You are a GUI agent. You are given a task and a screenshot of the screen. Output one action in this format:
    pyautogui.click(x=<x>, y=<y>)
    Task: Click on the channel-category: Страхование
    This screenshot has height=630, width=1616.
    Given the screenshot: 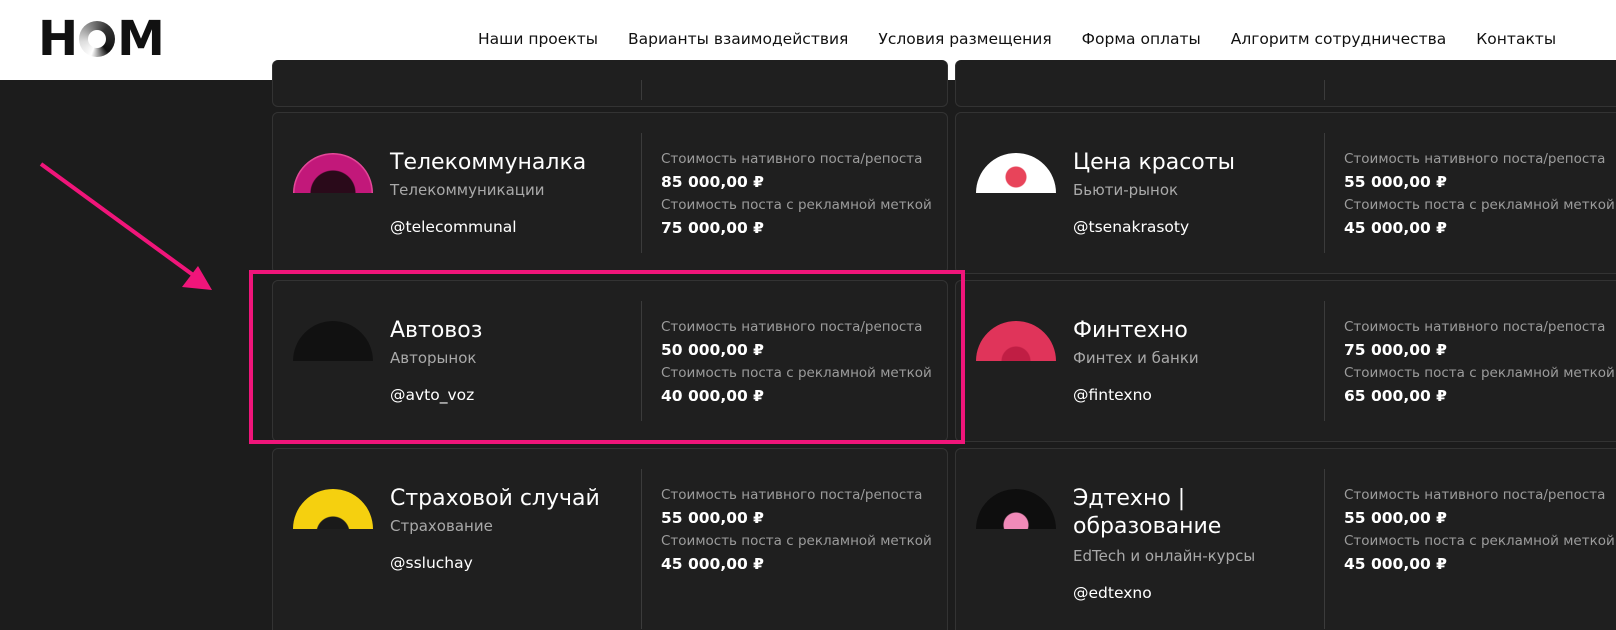 What is the action you would take?
    pyautogui.click(x=441, y=526)
    